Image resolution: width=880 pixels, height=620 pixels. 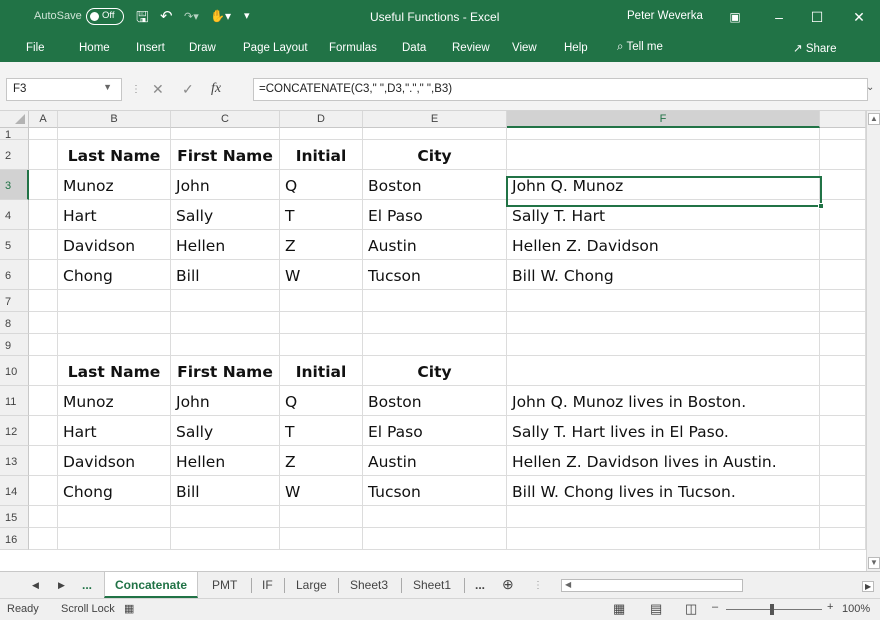 What do you see at coordinates (114, 245) in the screenshot?
I see `data-cell-b5: Davidson` at bounding box center [114, 245].